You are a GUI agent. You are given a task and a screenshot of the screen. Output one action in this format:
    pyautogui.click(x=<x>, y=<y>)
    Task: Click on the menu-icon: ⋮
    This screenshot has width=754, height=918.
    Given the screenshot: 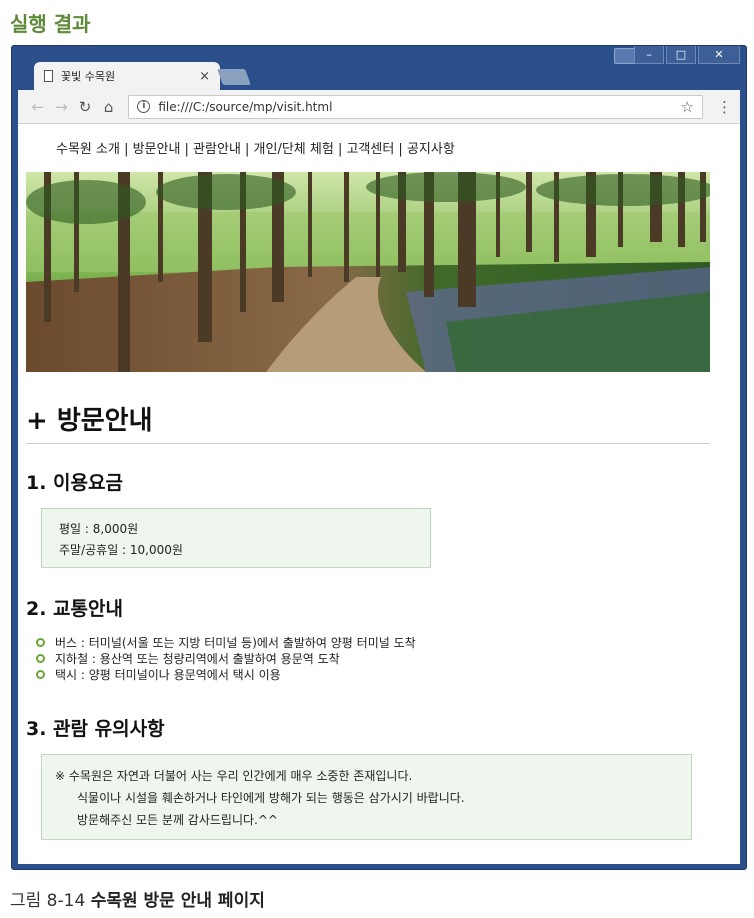 What is the action you would take?
    pyautogui.click(x=724, y=107)
    